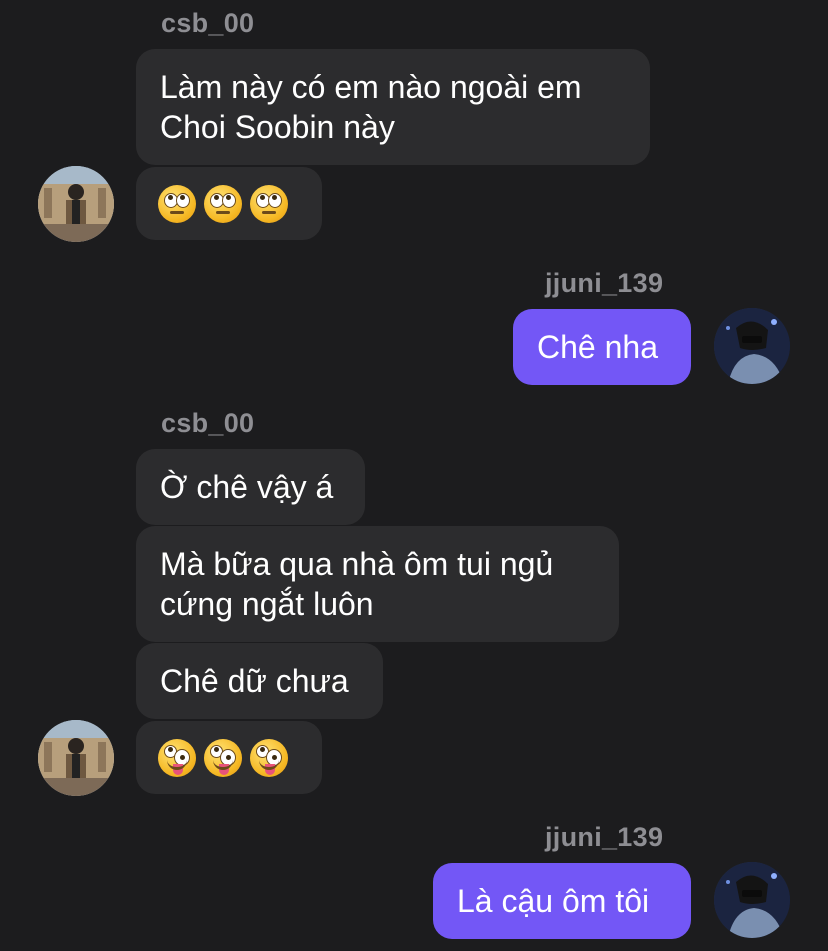  What do you see at coordinates (247, 487) in the screenshot?
I see `message-text: Ờ chê vậy á` at bounding box center [247, 487].